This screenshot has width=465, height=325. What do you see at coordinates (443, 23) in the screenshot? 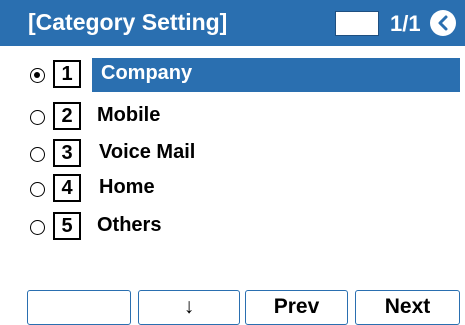
I see `return-arrow-icon` at bounding box center [443, 23].